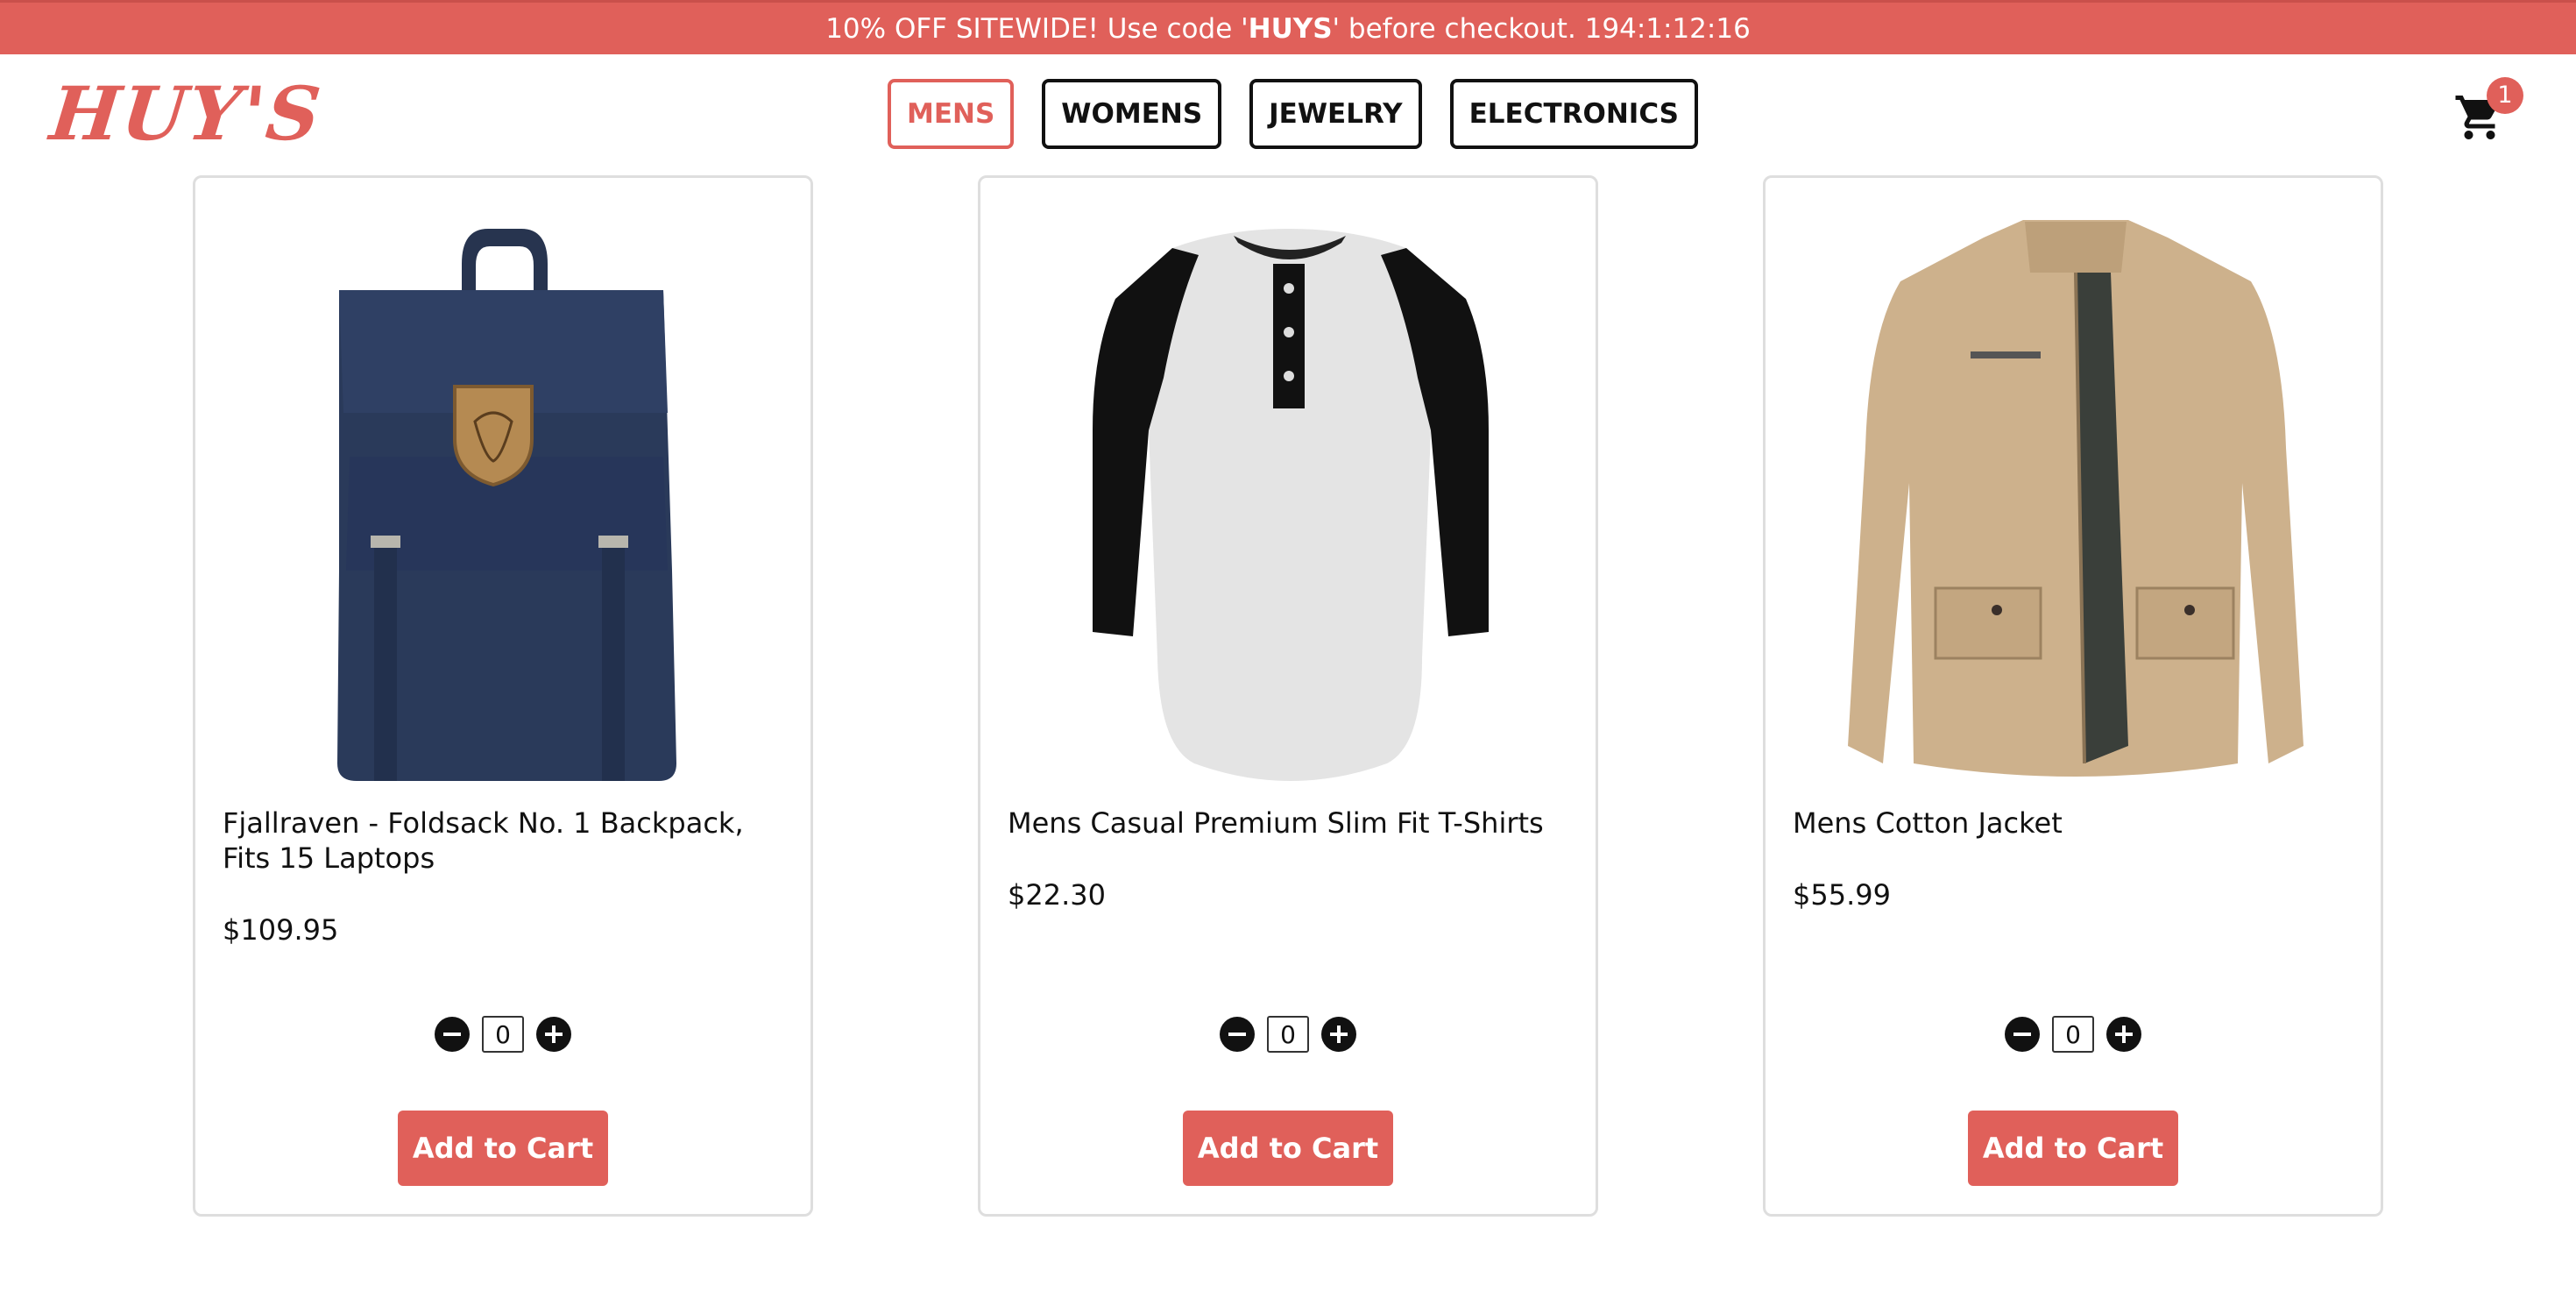 This screenshot has width=2576, height=1313. What do you see at coordinates (186, 114) in the screenshot?
I see `brand-logo: HUY'S` at bounding box center [186, 114].